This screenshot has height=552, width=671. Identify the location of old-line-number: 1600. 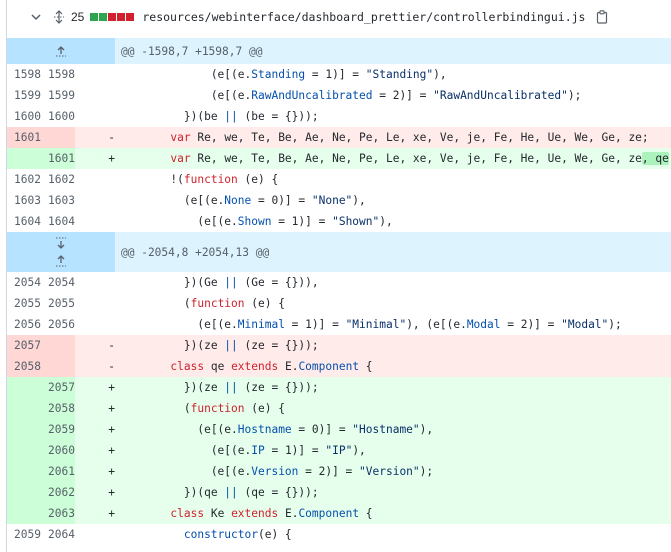
(24, 116).